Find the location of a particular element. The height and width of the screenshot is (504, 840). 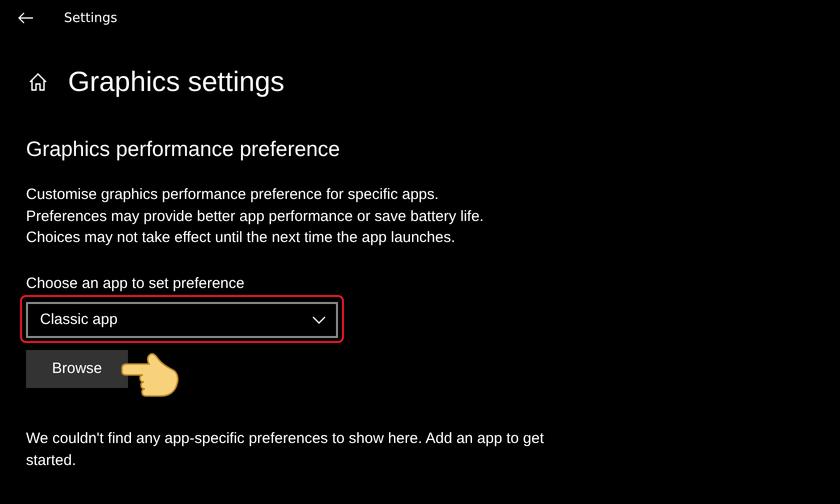

browse-button: Browse is located at coordinates (77, 369).